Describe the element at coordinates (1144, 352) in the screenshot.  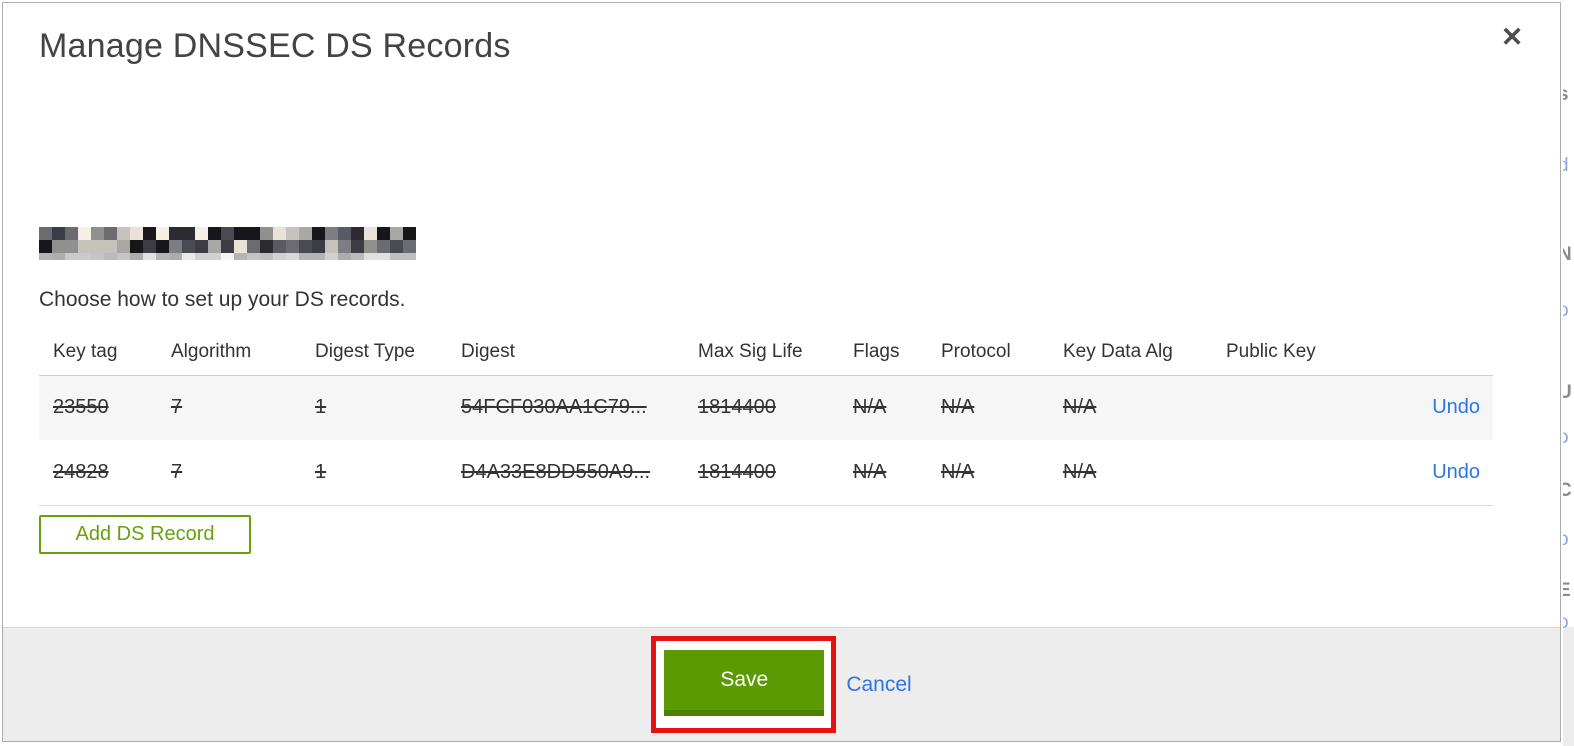
I see `column-header: Key Data Alg` at that location.